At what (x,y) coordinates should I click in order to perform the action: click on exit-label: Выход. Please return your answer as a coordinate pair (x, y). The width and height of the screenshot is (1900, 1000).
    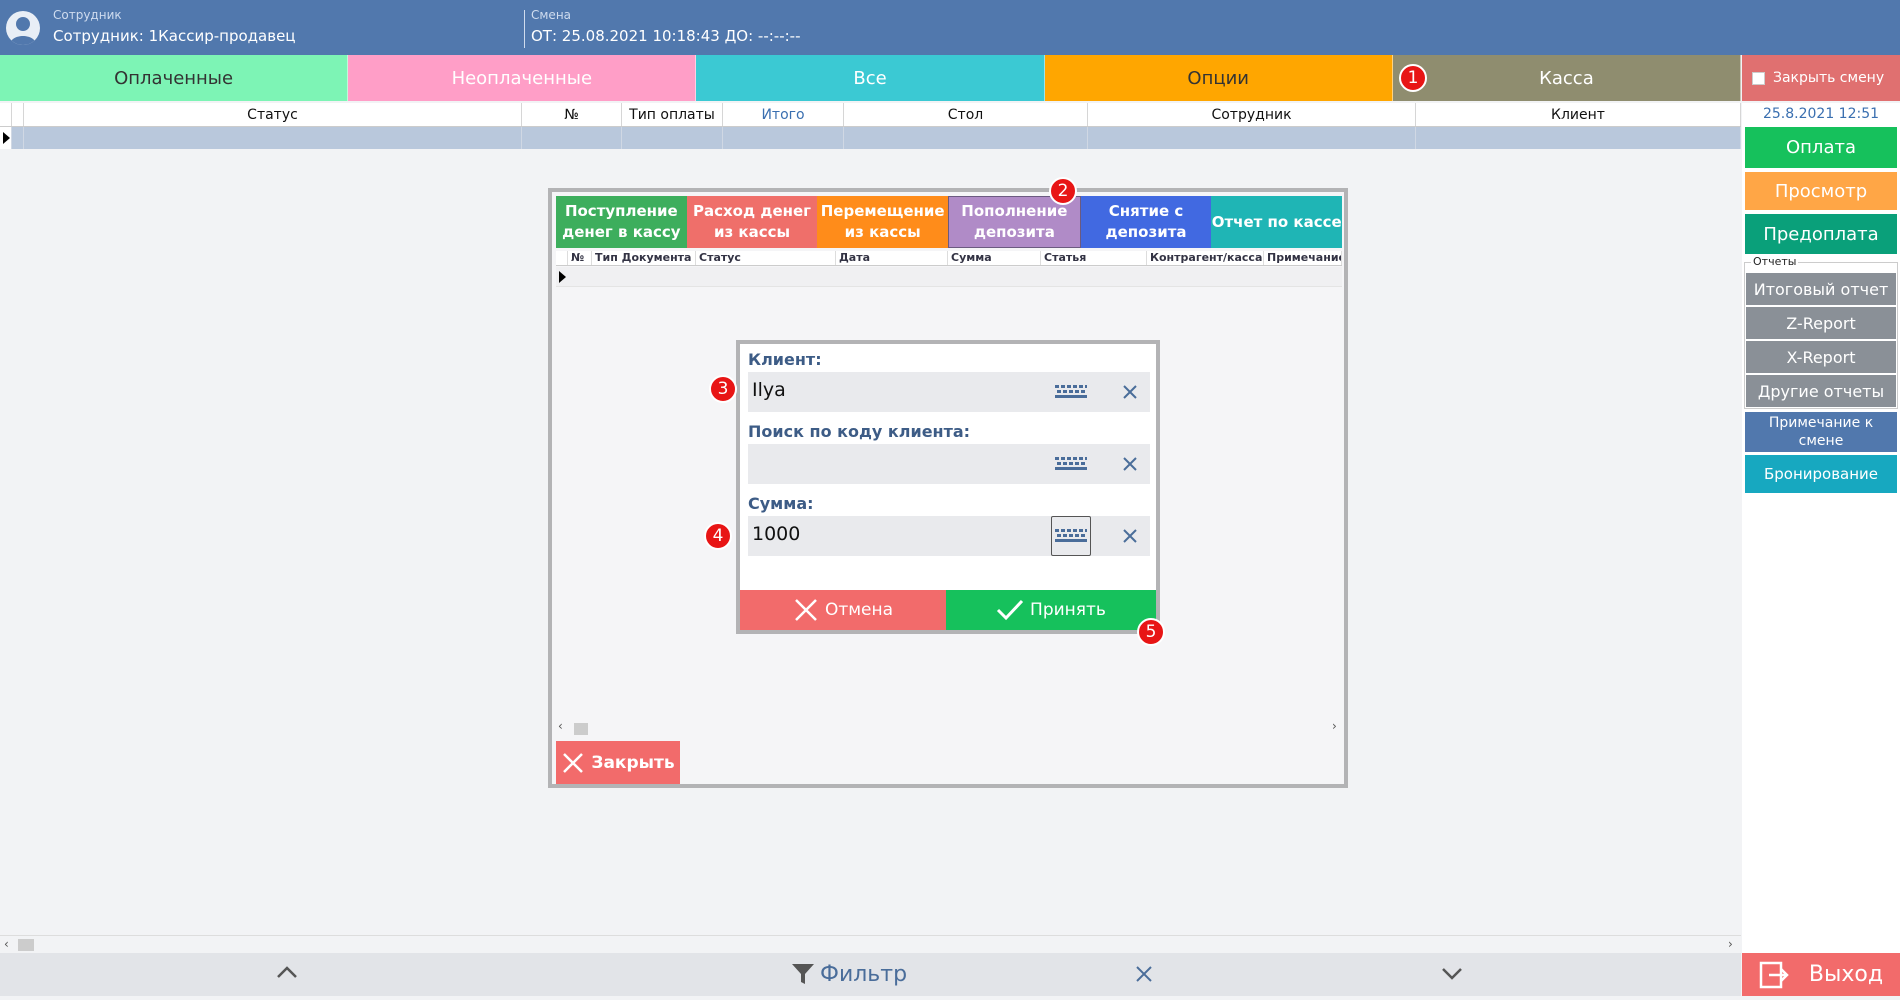
    Looking at the image, I should click on (1846, 974).